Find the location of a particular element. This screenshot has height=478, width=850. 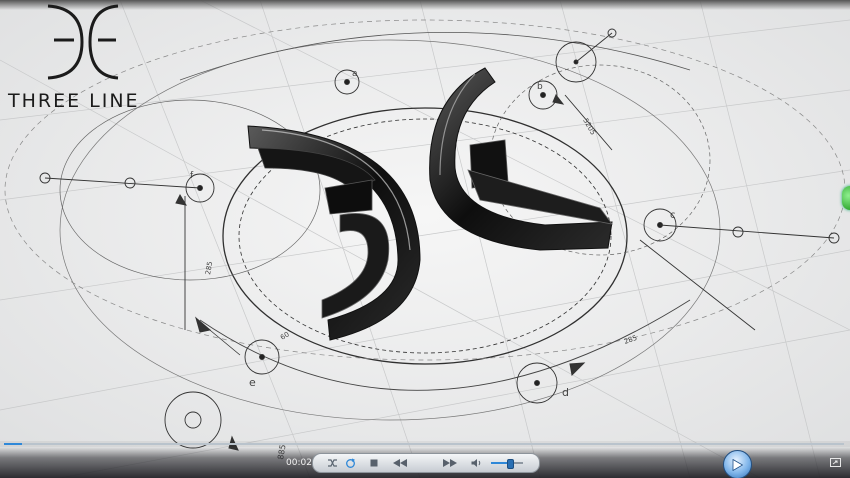

previous-button is located at coordinates (400, 463).